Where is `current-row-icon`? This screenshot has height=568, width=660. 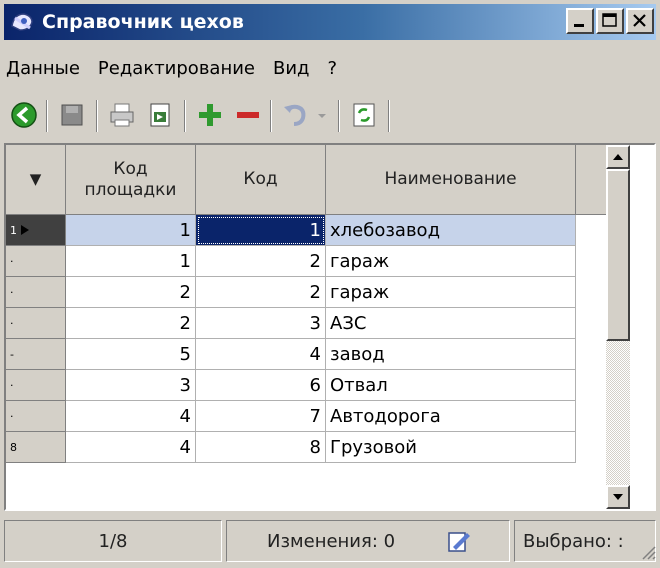 current-row-icon is located at coordinates (25, 230).